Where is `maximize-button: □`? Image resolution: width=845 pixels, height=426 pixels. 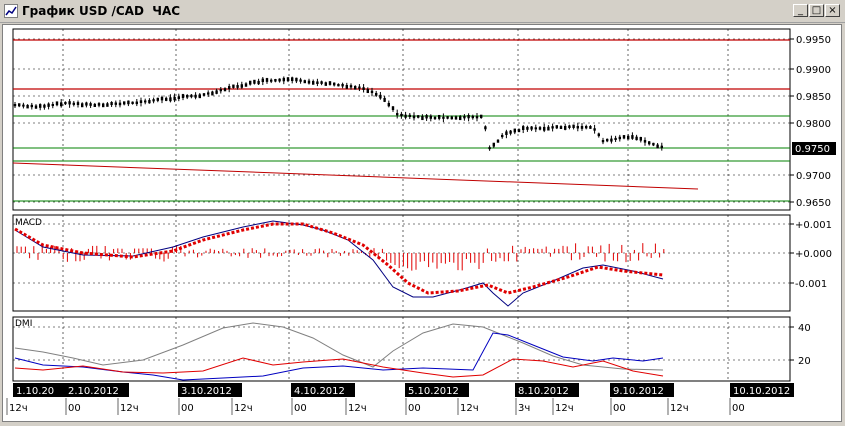 maximize-button: □ is located at coordinates (816, 10).